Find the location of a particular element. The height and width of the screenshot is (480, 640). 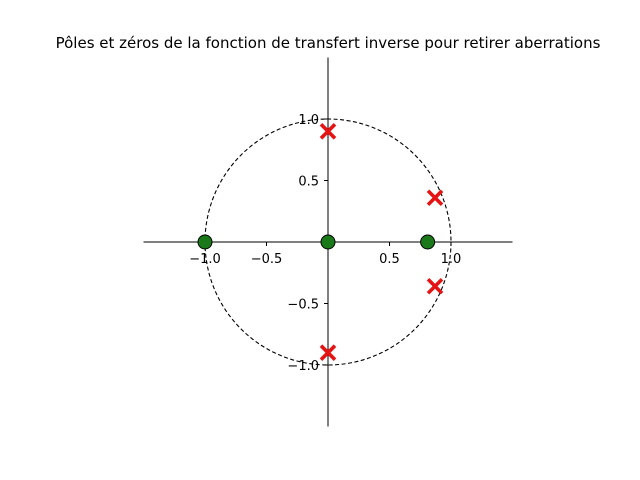

x-tick-label: 1.0 is located at coordinates (451, 259).